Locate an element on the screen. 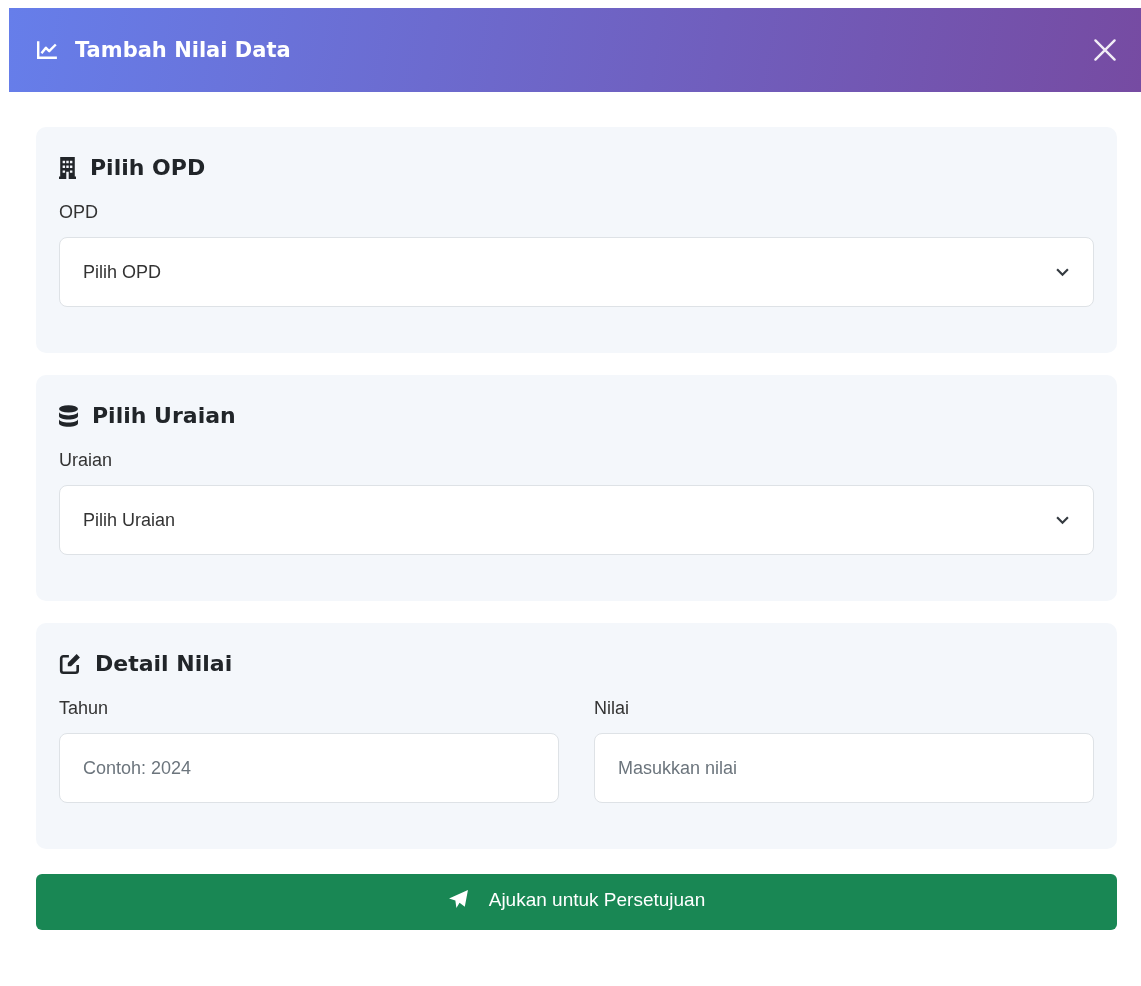 The width and height of the screenshot is (1141, 986). section-title: Pilih Uraian is located at coordinates (164, 415).